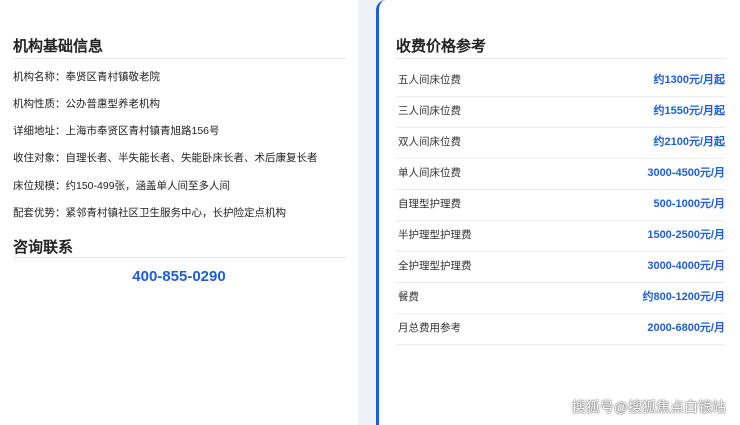 This screenshot has height=425, width=740. What do you see at coordinates (429, 111) in the screenshot?
I see `fee-label: 三人间床位费` at bounding box center [429, 111].